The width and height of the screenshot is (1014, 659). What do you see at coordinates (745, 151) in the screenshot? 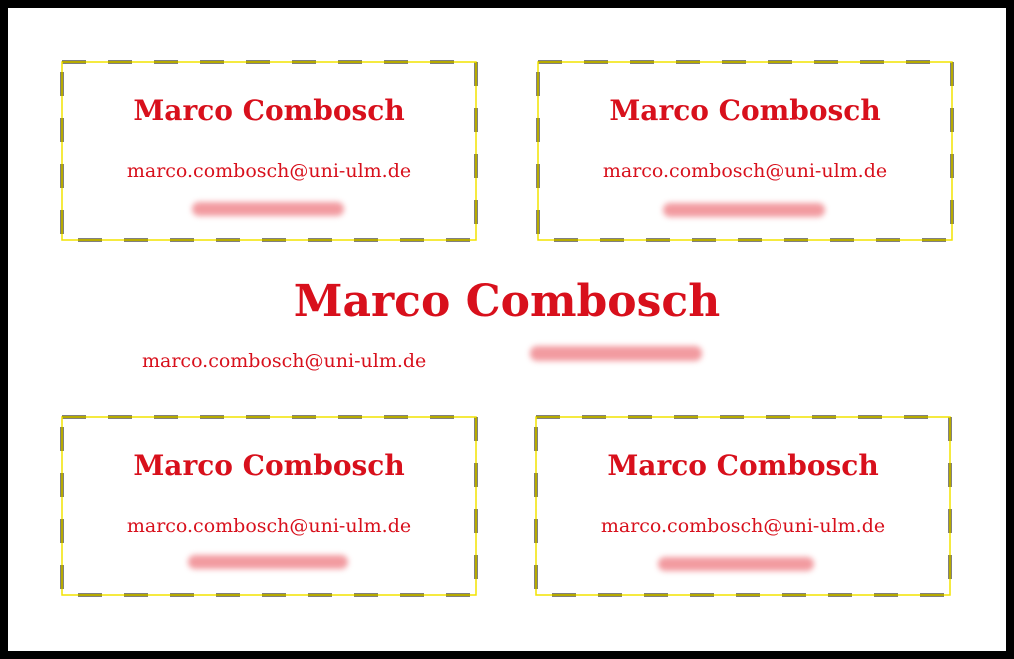
I see `business-card-top-right: Marco Combosch marco.combosch@uni-ulm.de` at bounding box center [745, 151].